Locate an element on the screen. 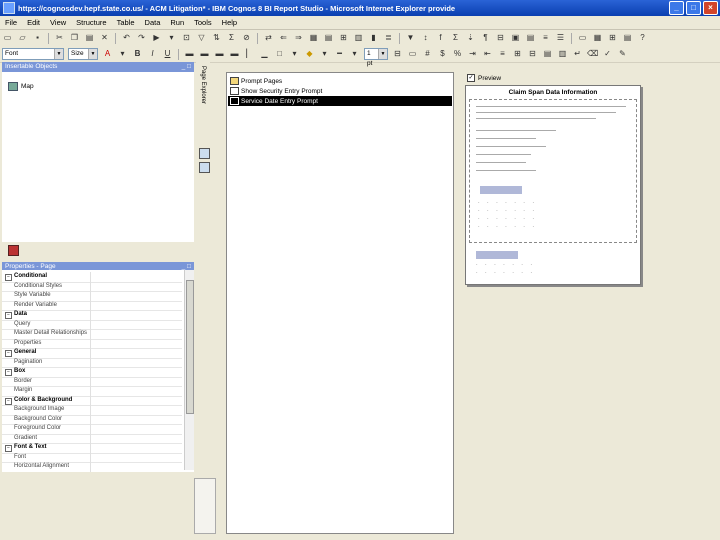 The width and height of the screenshot is (720, 540). new-report-icon: ▭ is located at coordinates (7, 38).